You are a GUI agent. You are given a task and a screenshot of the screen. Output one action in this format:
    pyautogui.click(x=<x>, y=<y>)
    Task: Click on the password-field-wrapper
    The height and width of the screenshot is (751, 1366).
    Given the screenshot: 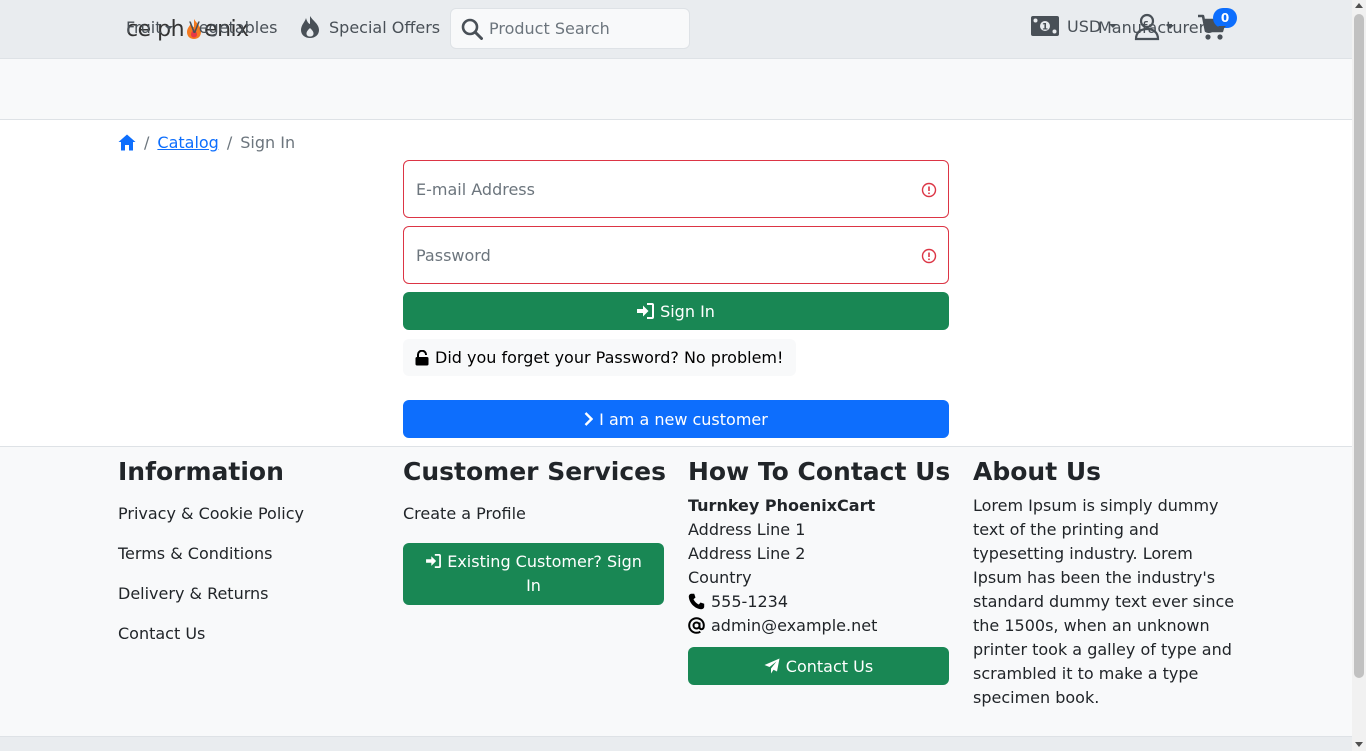 What is the action you would take?
    pyautogui.click(x=676, y=255)
    